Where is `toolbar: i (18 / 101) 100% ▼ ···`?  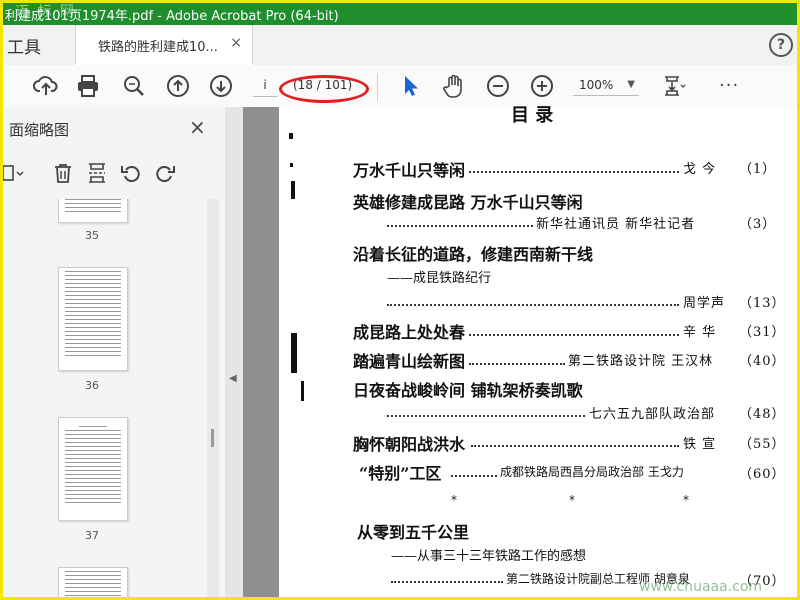 toolbar: i (18 / 101) 100% ▼ ··· is located at coordinates (400, 86).